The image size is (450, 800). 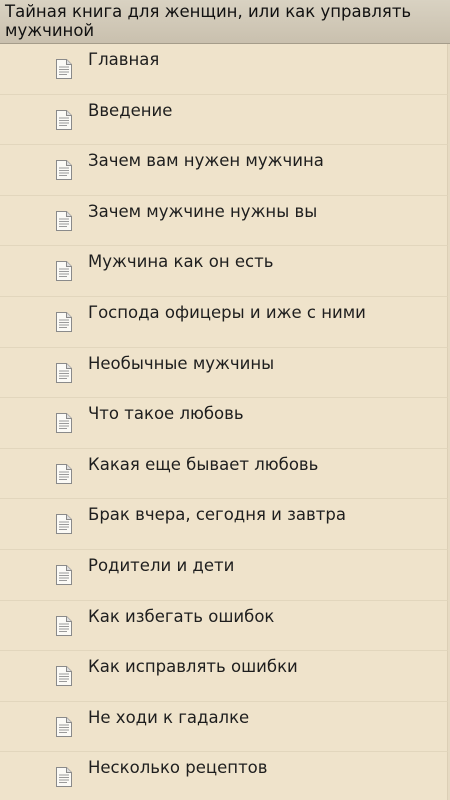 What do you see at coordinates (181, 262) in the screenshot?
I see `list-item-label: Мужчина как он есть` at bounding box center [181, 262].